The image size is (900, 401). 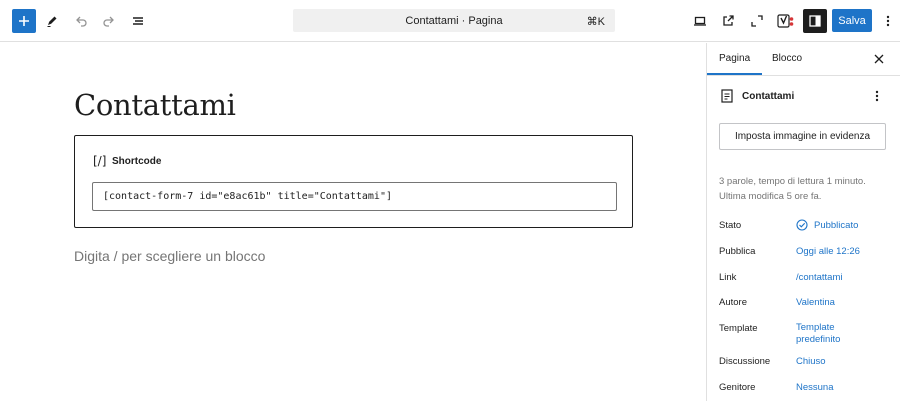 What do you see at coordinates (734, 58) in the screenshot?
I see `tab-pagina: Pagina` at bounding box center [734, 58].